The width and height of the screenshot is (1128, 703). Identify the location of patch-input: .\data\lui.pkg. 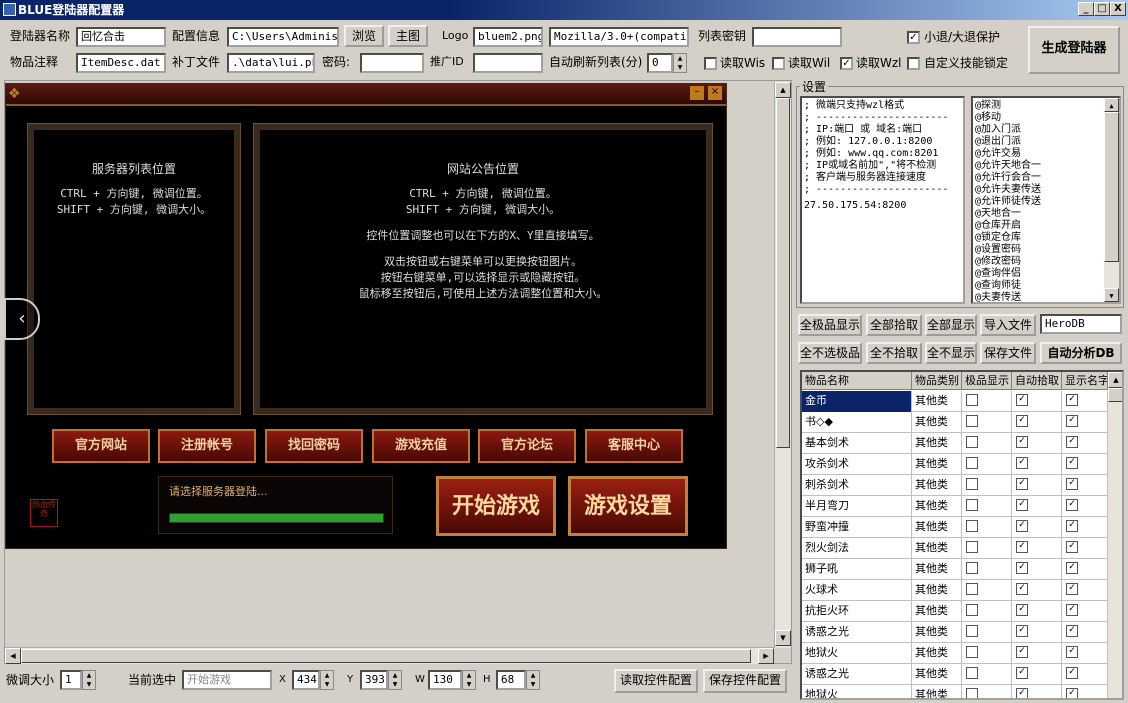
(271, 63).